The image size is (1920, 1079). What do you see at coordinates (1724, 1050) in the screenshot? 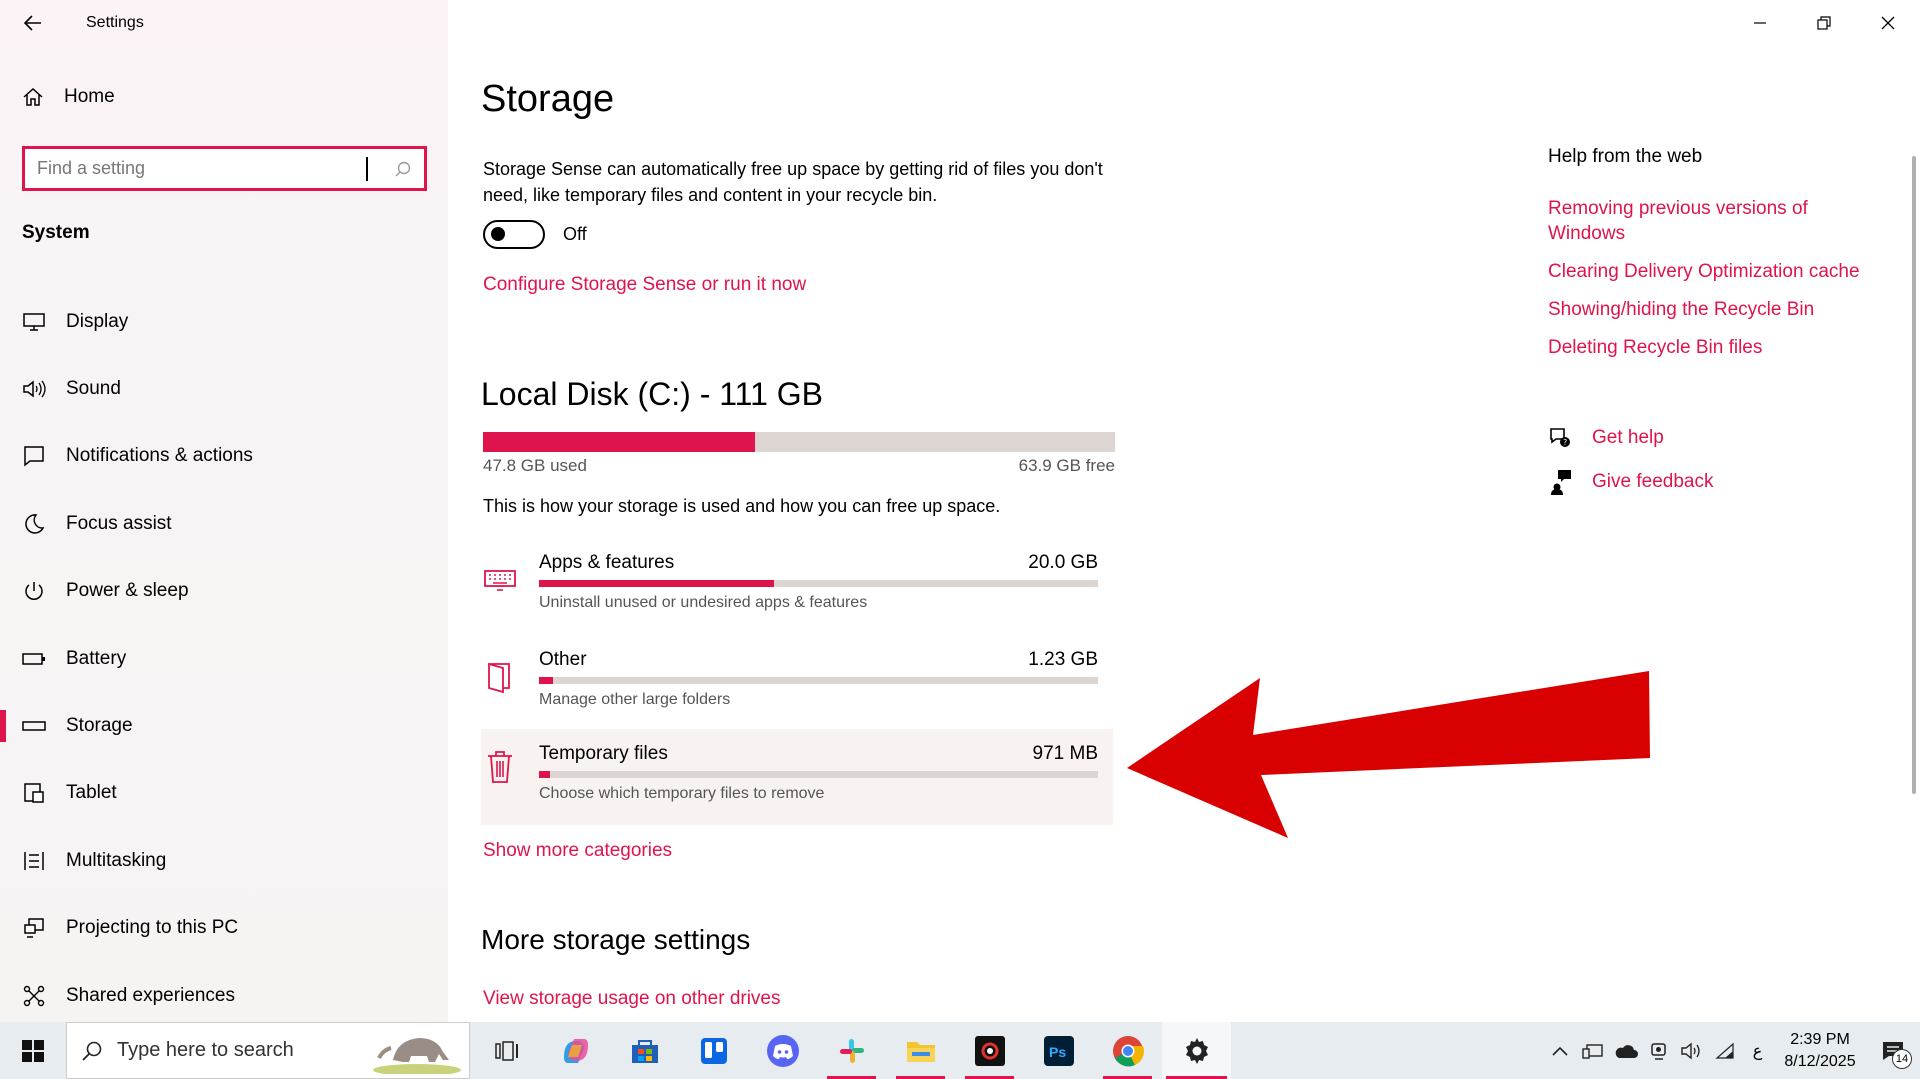
I see `network-button` at bounding box center [1724, 1050].